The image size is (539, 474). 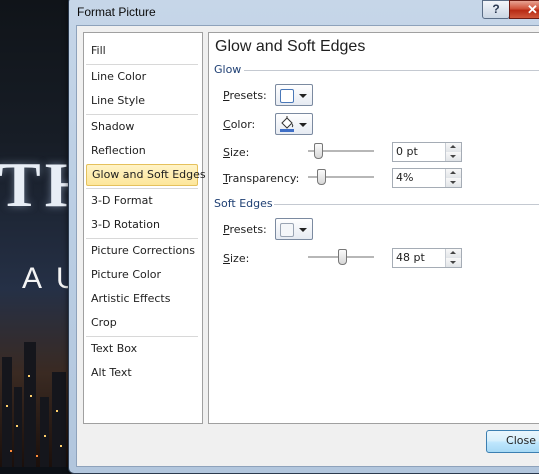 I want to click on help-button: ?, so click(x=496, y=9).